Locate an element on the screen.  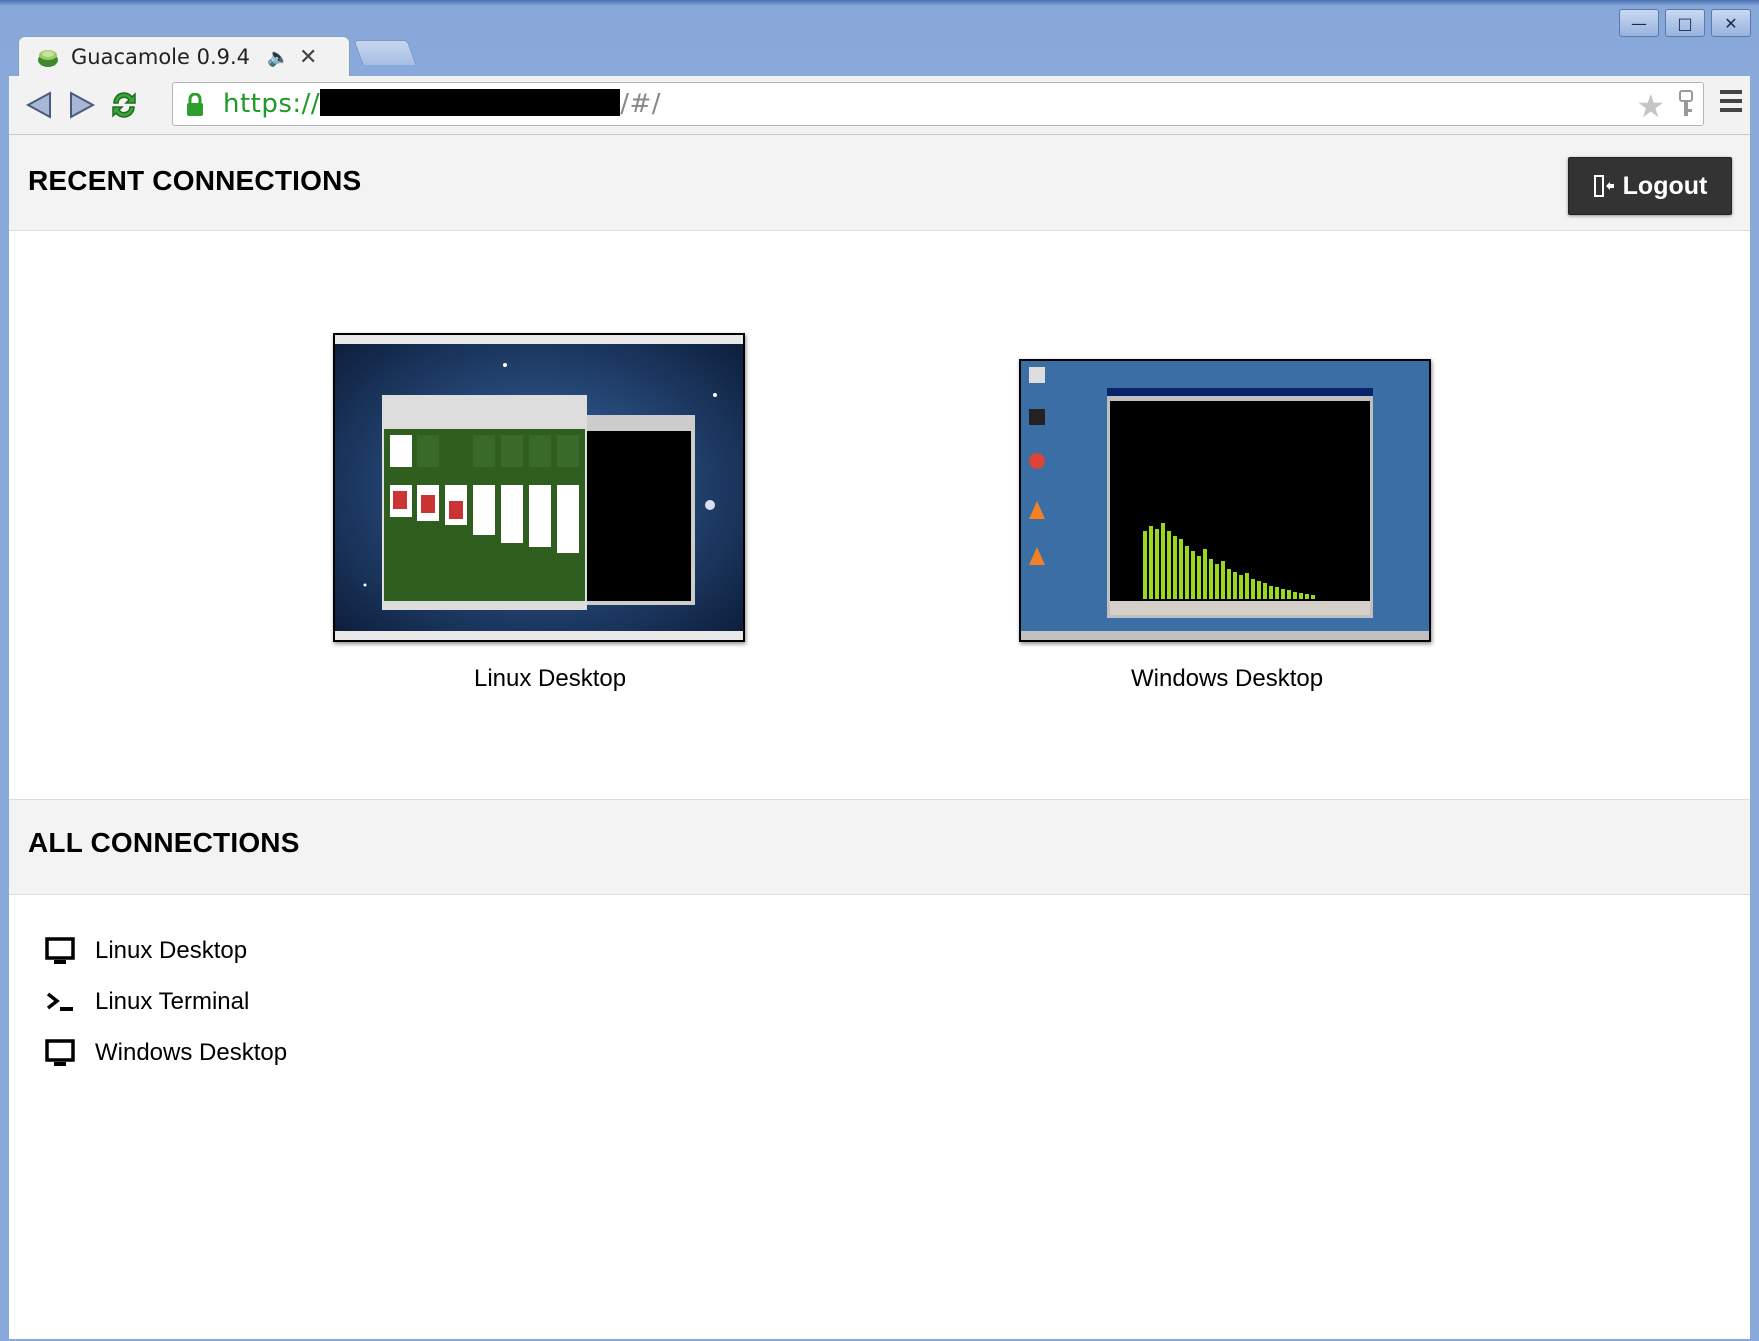
minimize-icon: — is located at coordinates (1639, 23).